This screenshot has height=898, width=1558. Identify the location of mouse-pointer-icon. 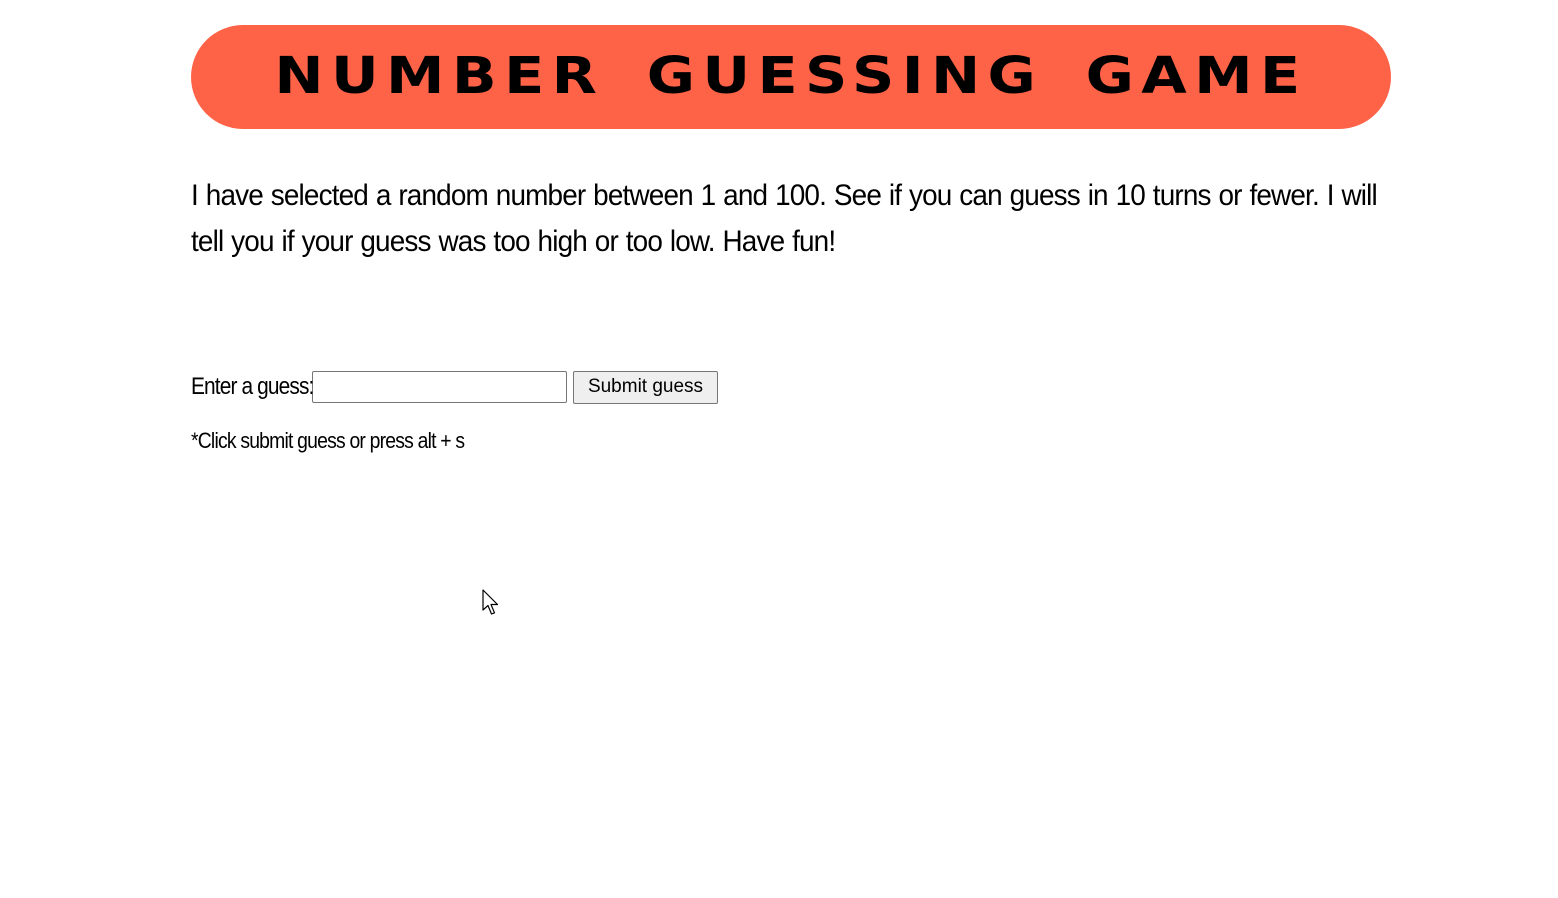
(490, 602).